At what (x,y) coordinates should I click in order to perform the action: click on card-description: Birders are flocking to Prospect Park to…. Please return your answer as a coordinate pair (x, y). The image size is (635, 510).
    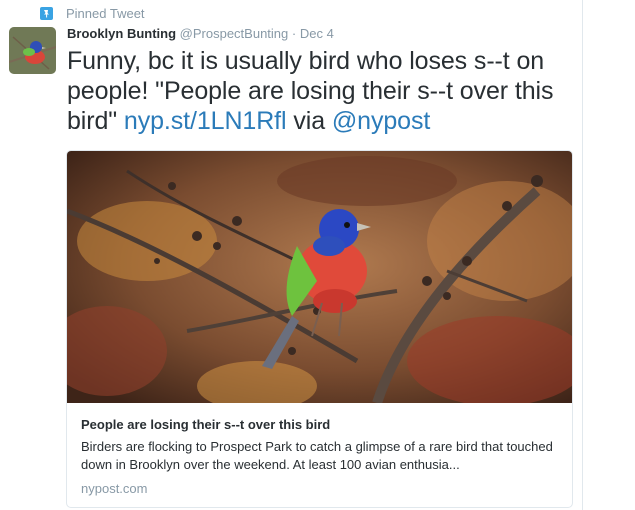
    Looking at the image, I should click on (317, 455).